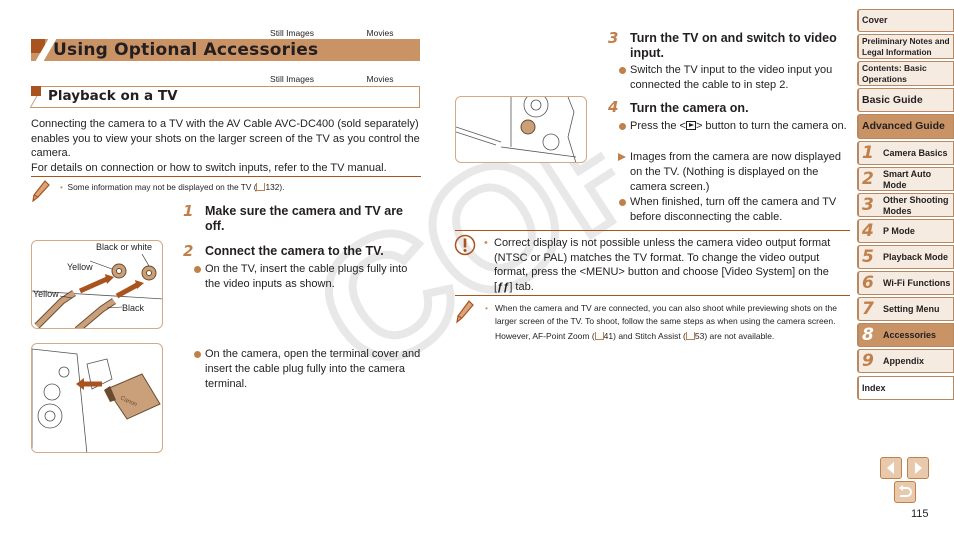  What do you see at coordinates (905, 100) in the screenshot?
I see `sidebar-item-basic-guide: Basic Guide` at bounding box center [905, 100].